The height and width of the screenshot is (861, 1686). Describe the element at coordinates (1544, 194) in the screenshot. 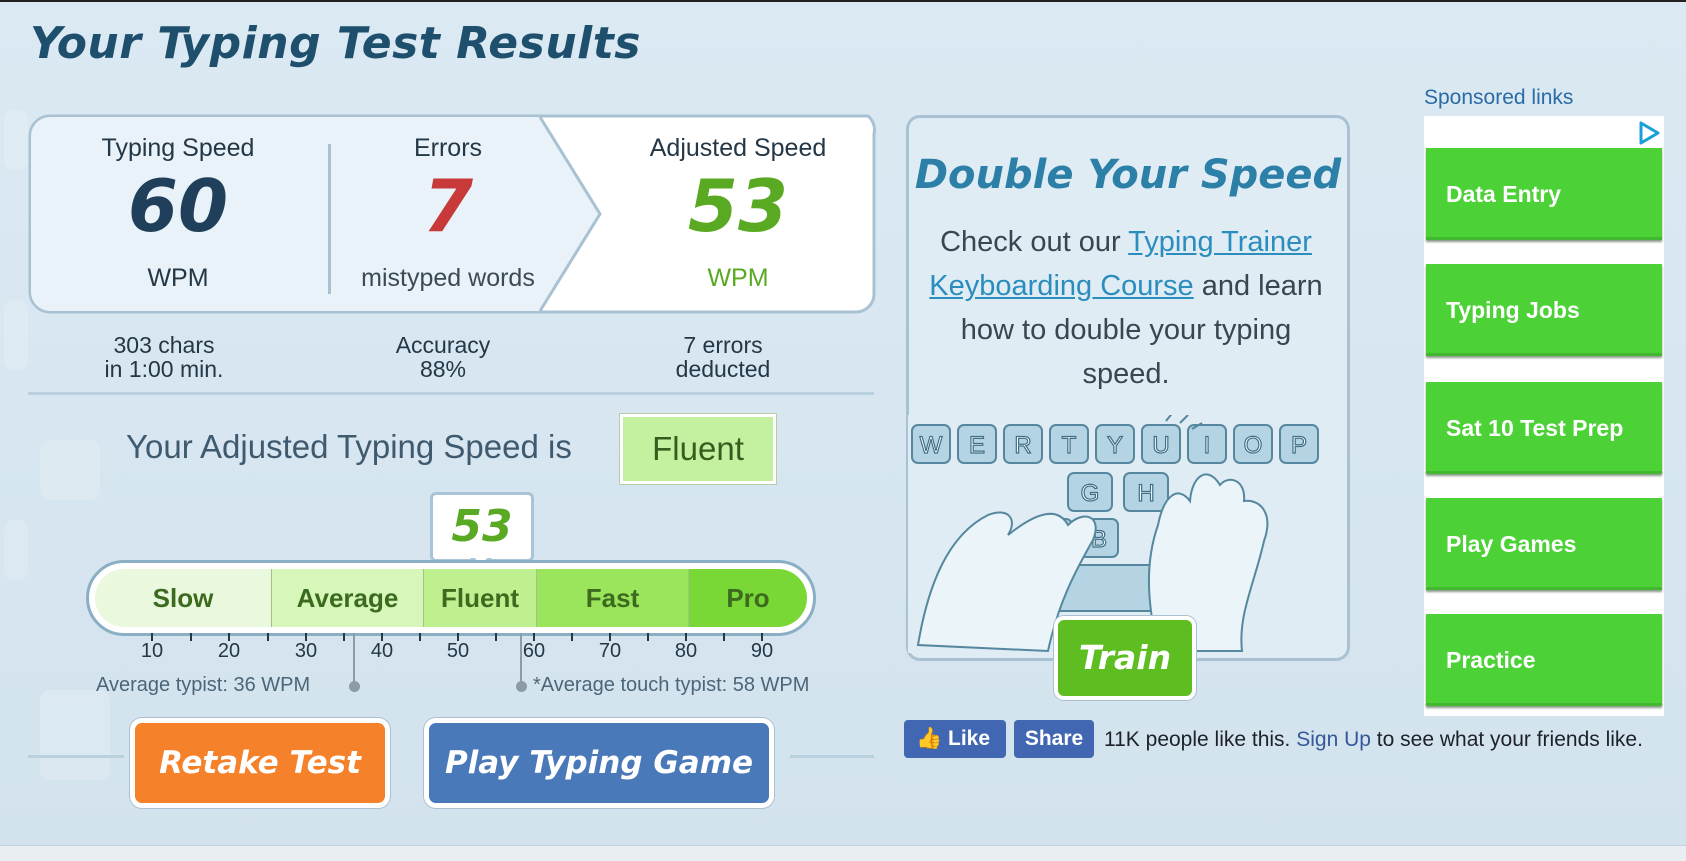

I see `ad-link-data-entry: Data Entry` at that location.